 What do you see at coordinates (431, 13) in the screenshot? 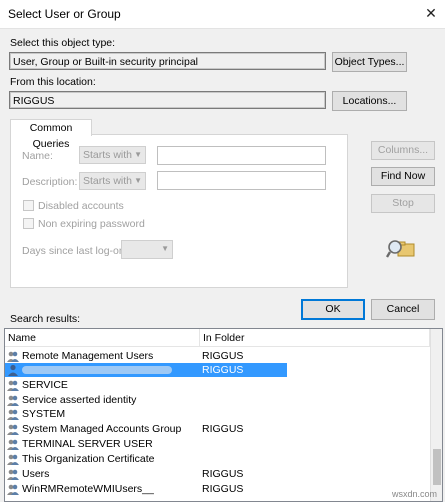
I see `close-icon: ✕` at bounding box center [431, 13].